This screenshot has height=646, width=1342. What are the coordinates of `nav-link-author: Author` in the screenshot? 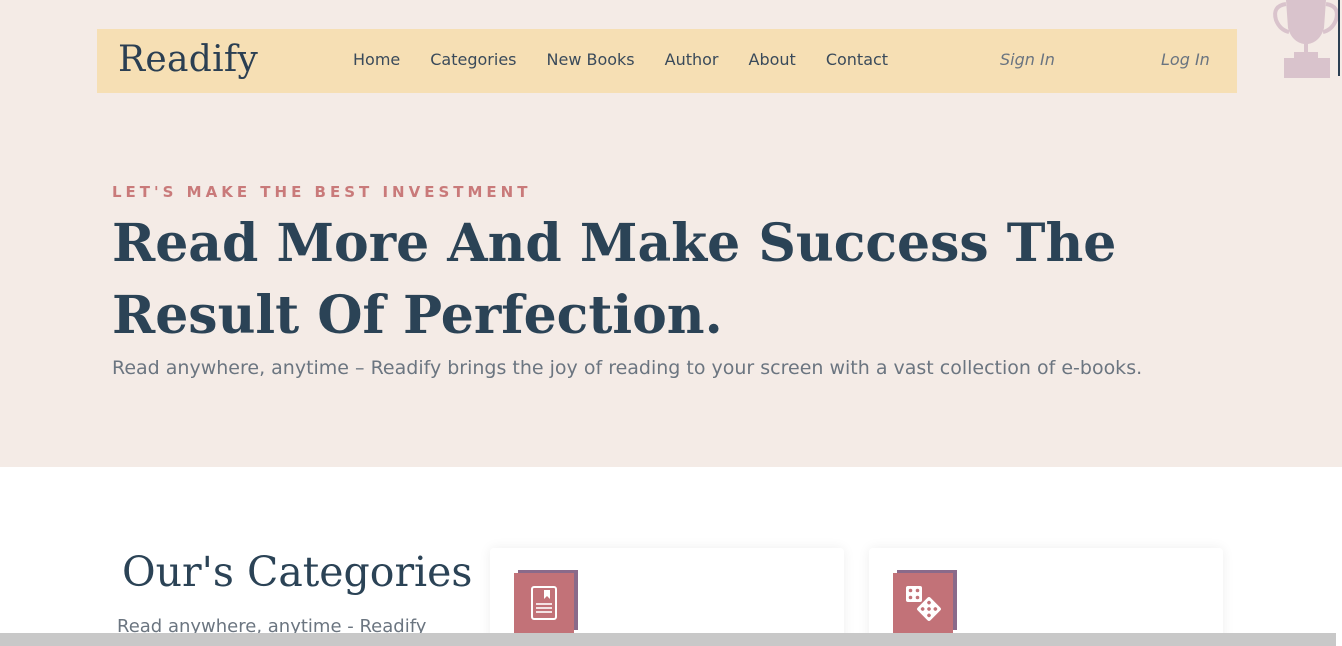 It's located at (692, 59).